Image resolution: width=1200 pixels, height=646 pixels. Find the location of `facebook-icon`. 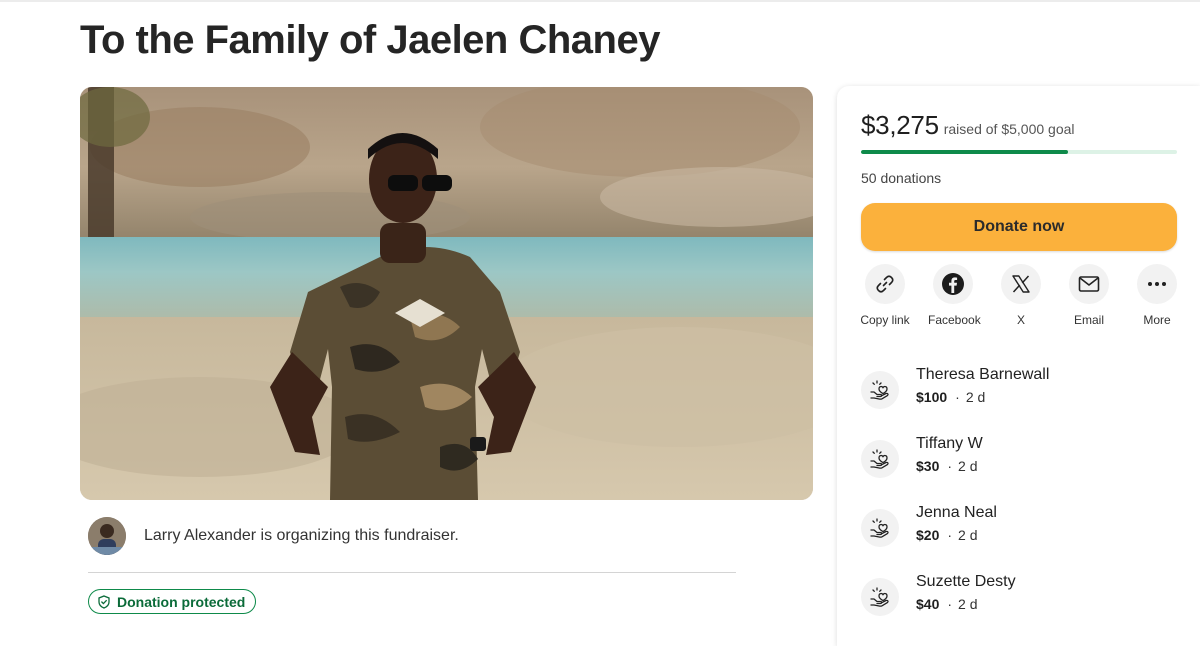

facebook-icon is located at coordinates (953, 284).